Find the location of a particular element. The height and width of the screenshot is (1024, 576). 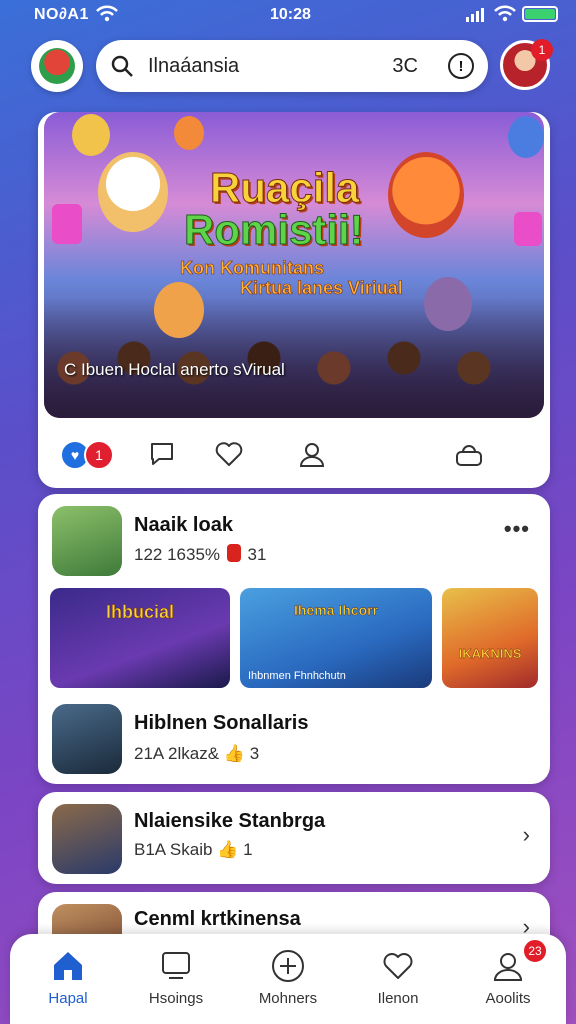

post-meta: 21A 2lkaz& 👍 3 is located at coordinates (196, 754).